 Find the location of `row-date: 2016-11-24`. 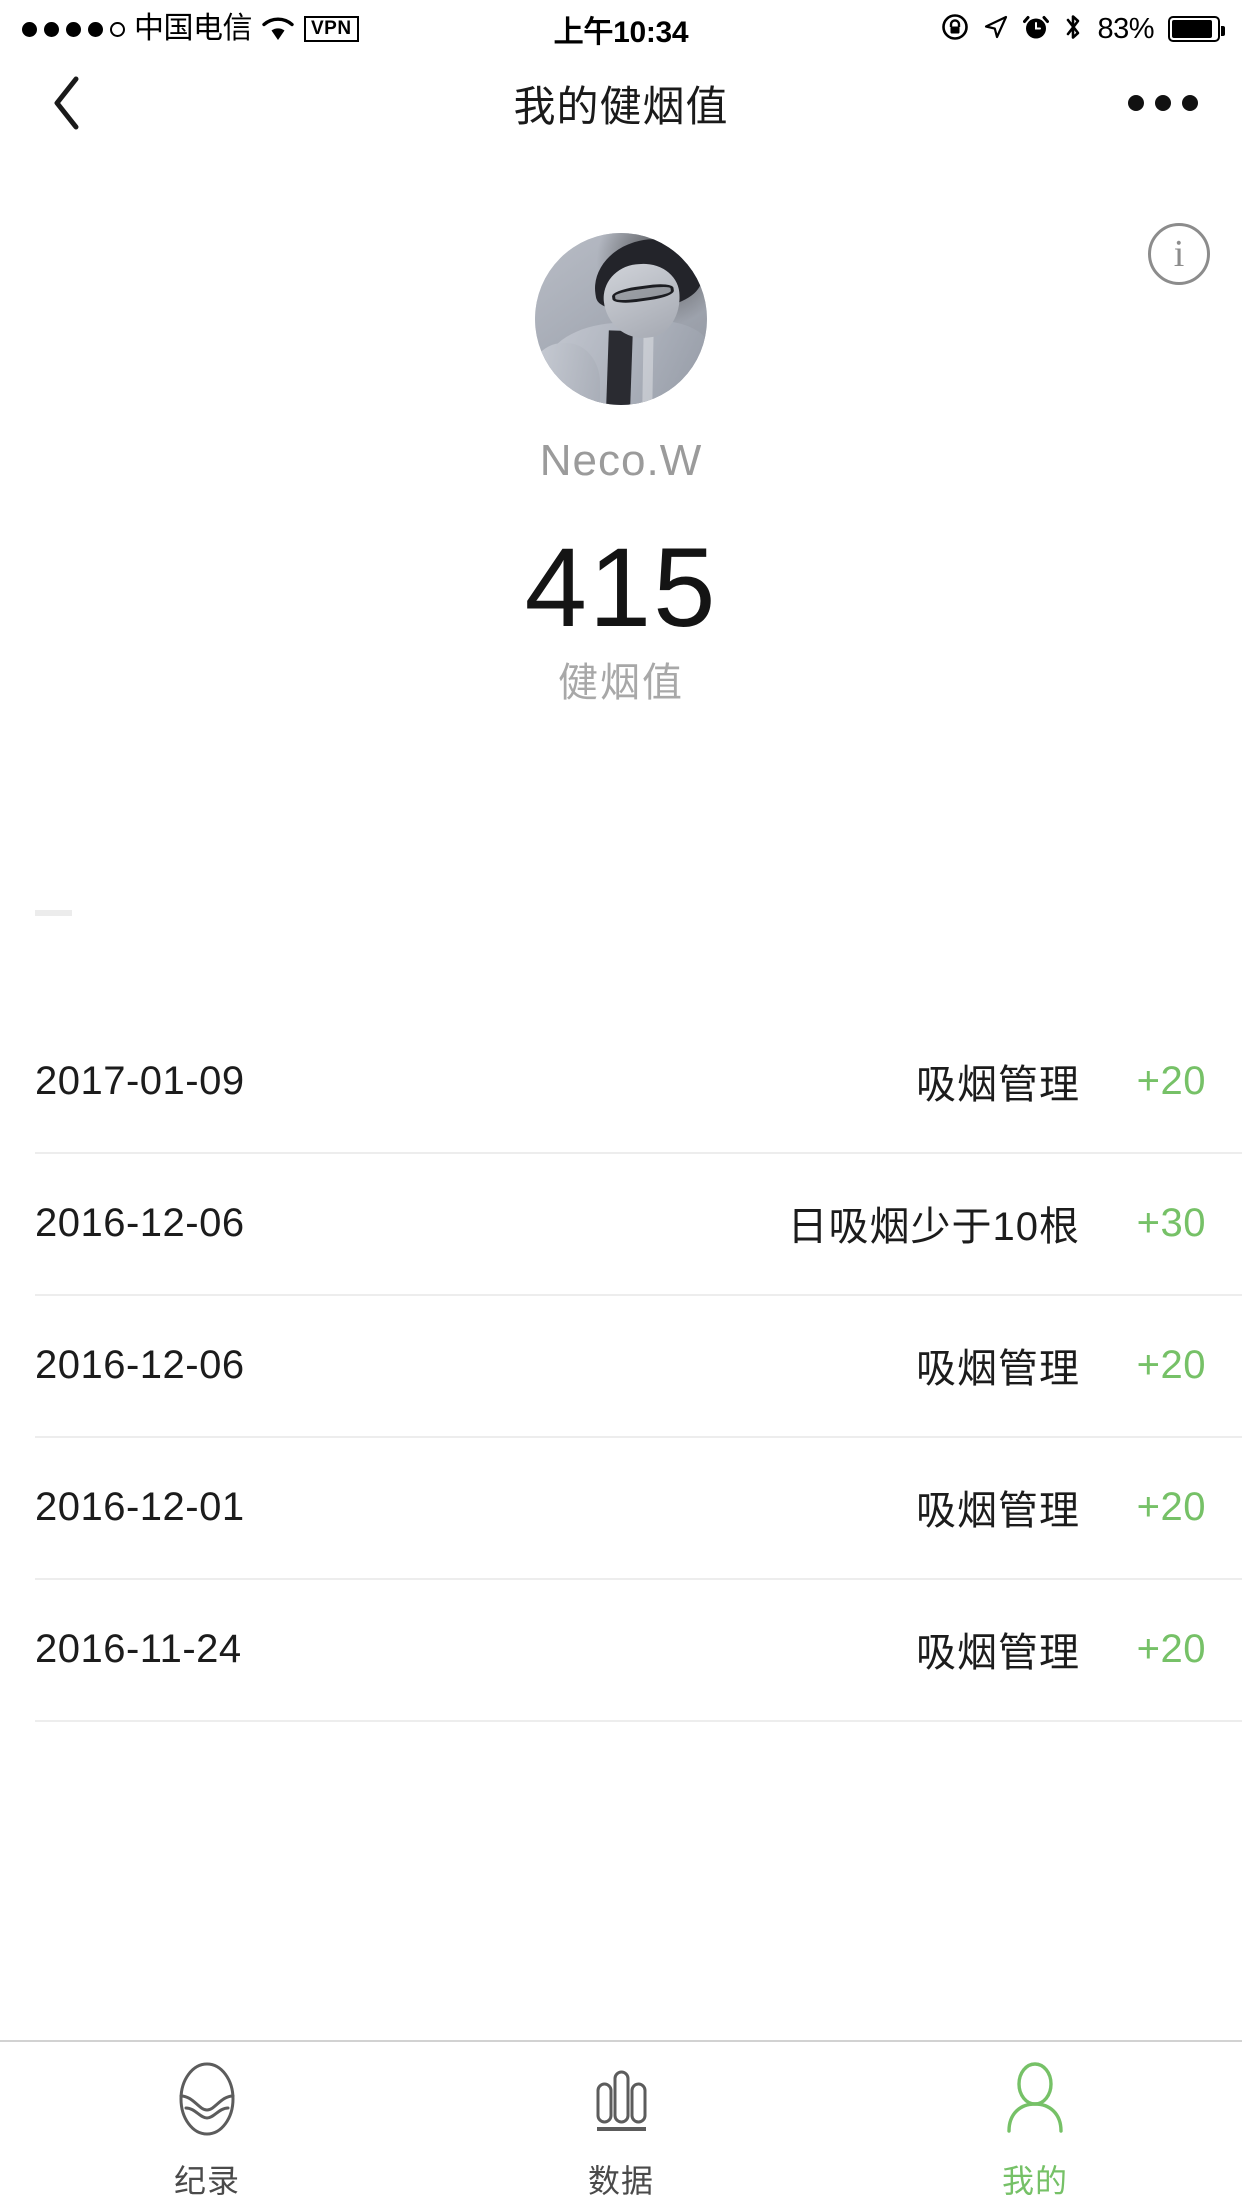

row-date: 2016-11-24 is located at coordinates (138, 1648).